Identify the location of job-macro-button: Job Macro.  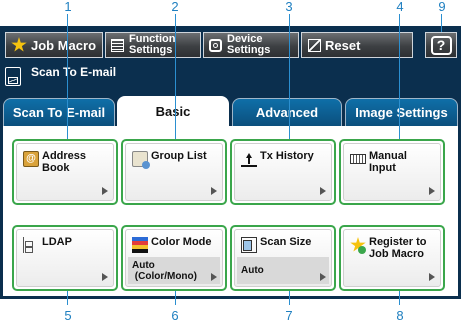
(54, 45).